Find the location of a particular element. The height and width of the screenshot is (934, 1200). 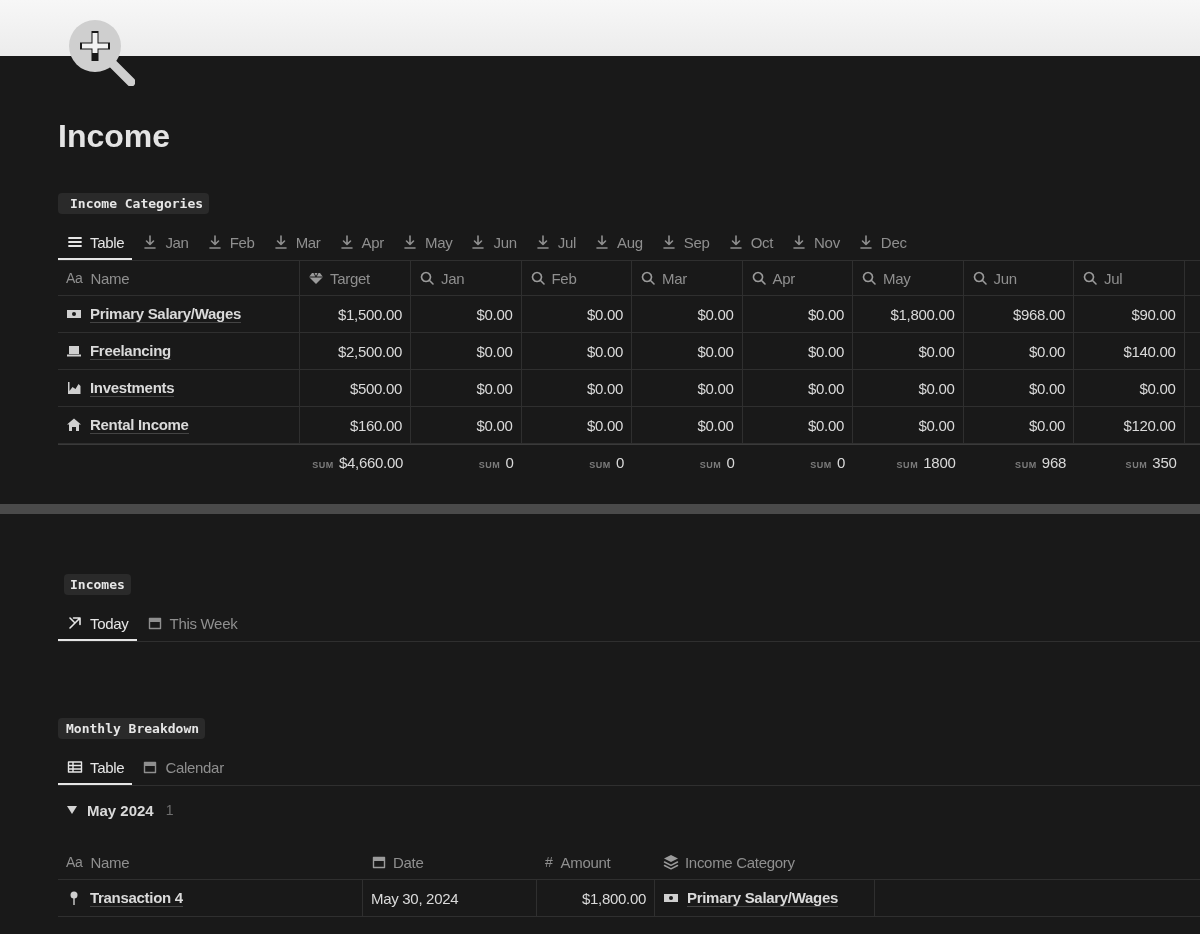

list-icon is located at coordinates (75, 242).